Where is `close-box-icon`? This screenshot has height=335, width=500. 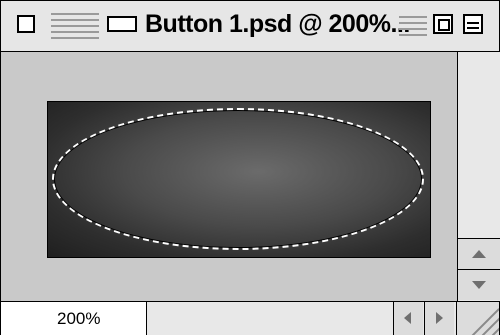 close-box-icon is located at coordinates (26, 24).